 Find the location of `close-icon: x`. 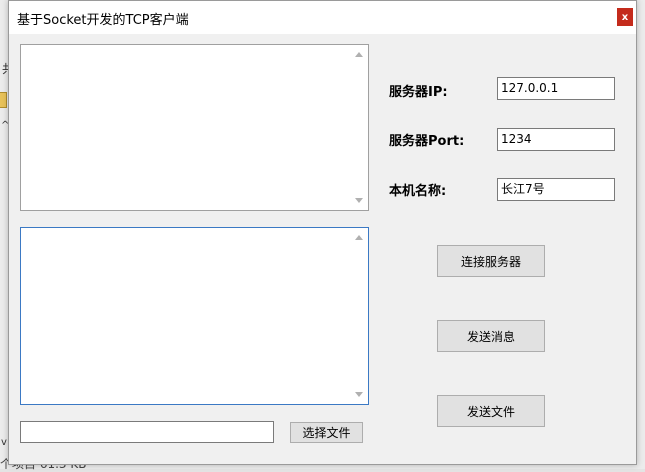

close-icon: x is located at coordinates (625, 17).